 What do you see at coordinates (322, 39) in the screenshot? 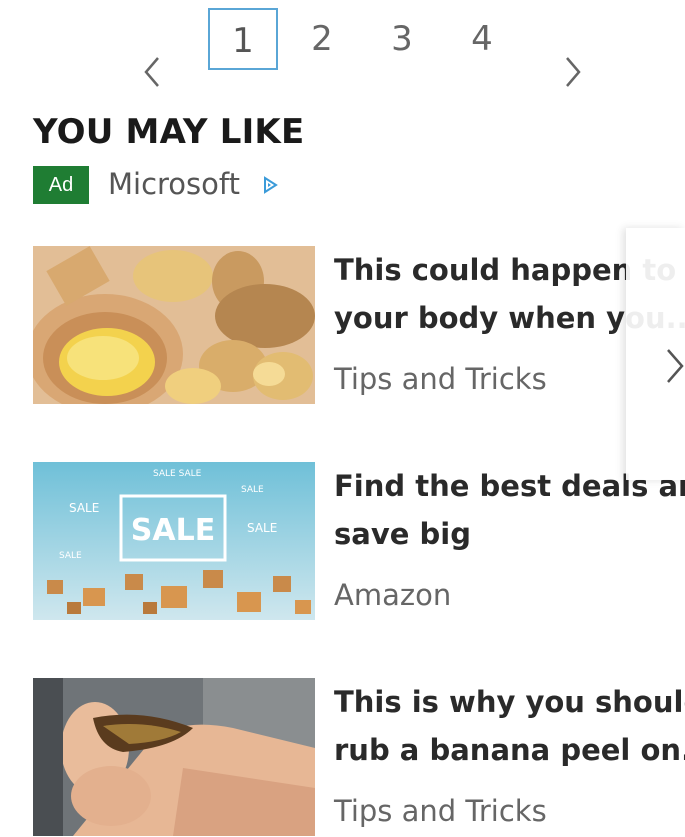
I see `page-button-2: 2` at bounding box center [322, 39].